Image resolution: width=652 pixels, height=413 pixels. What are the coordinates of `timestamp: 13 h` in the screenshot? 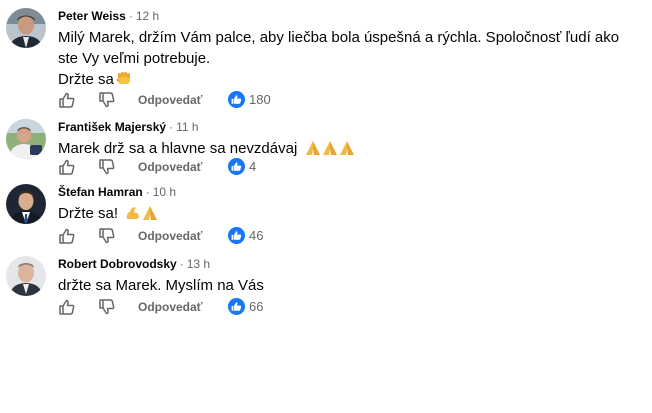 It's located at (198, 264).